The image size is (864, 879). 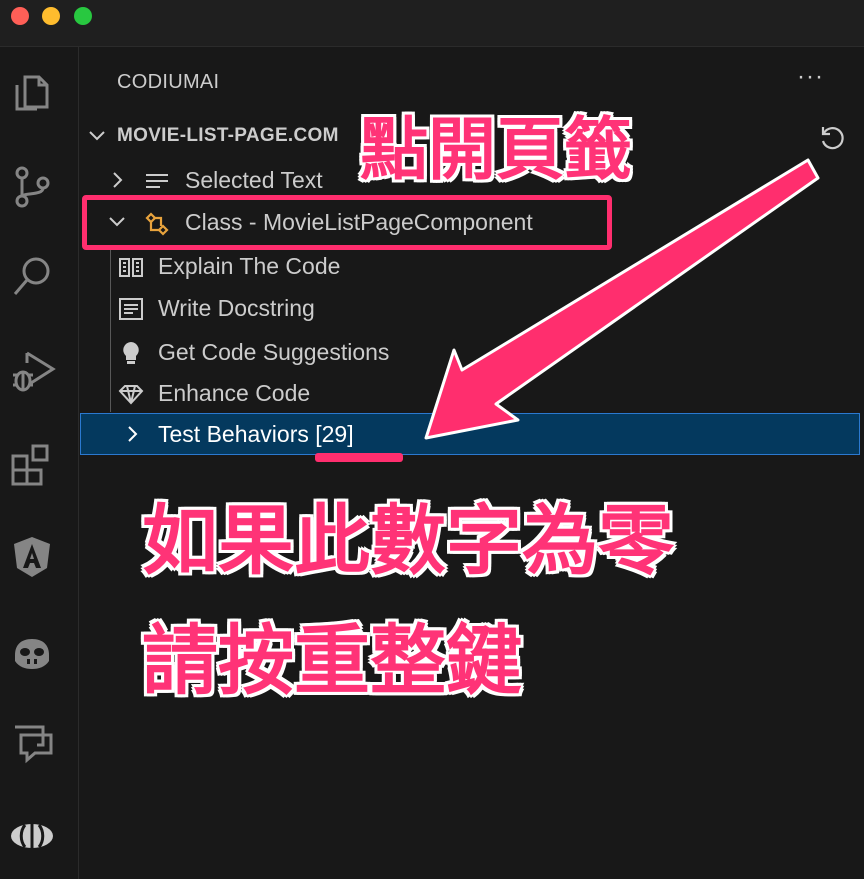 What do you see at coordinates (131, 352) in the screenshot?
I see `lightbulb-icon` at bounding box center [131, 352].